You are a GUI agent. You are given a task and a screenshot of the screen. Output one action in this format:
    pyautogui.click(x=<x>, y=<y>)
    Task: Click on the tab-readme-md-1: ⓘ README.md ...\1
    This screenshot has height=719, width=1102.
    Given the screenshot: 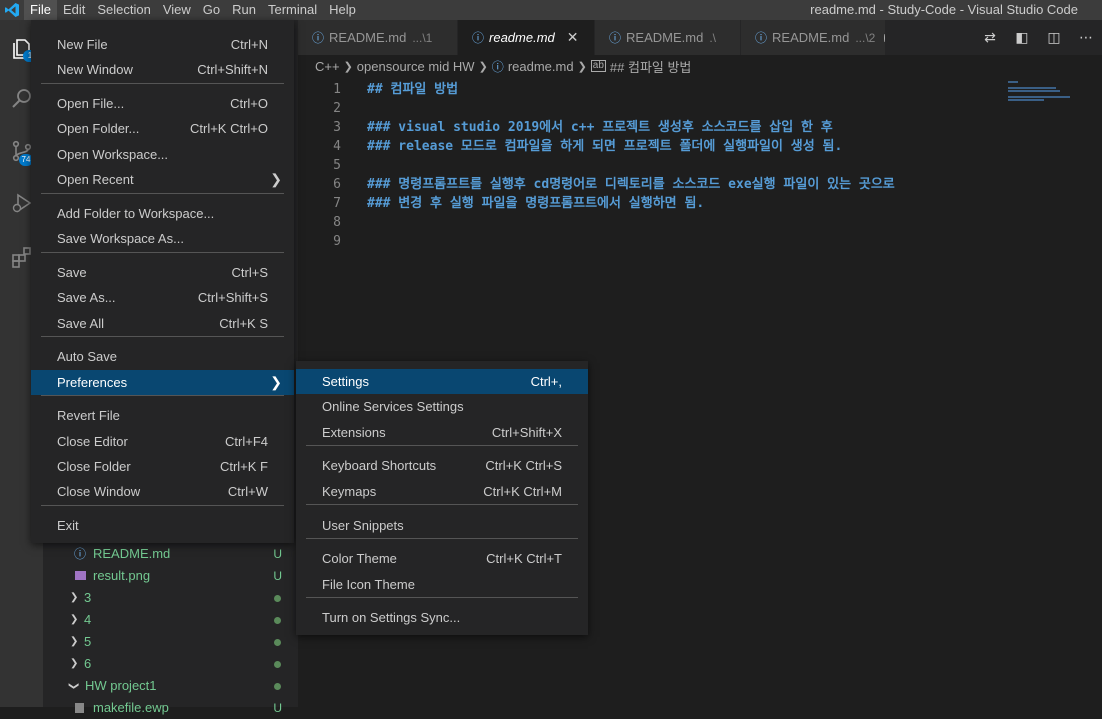 What is the action you would take?
    pyautogui.click(x=378, y=37)
    